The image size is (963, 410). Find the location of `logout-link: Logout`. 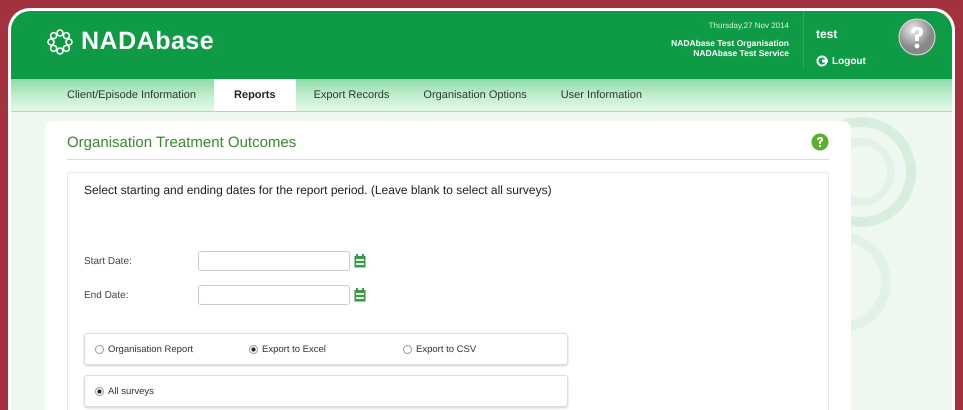

logout-link: Logout is located at coordinates (856, 61).